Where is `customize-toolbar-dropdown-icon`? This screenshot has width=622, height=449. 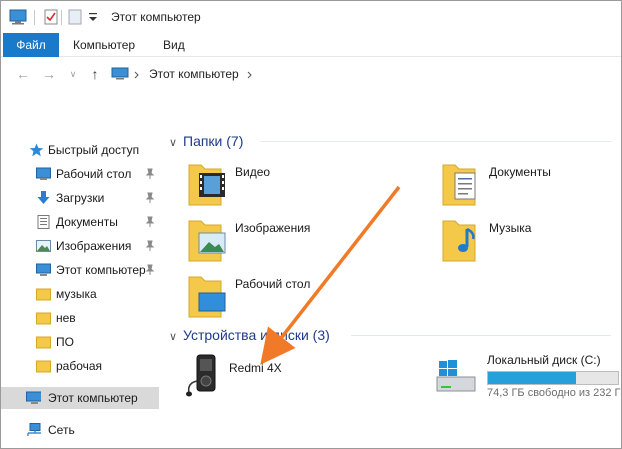
customize-toolbar-dropdown-icon is located at coordinates (93, 17).